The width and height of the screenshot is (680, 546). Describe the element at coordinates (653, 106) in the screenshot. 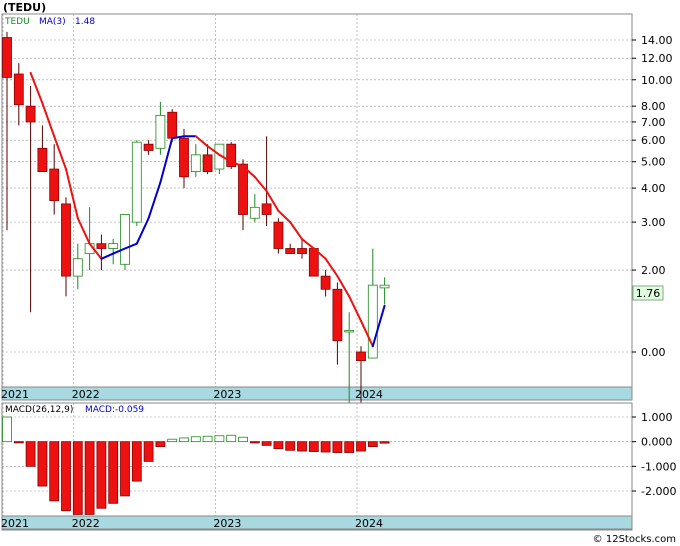

I see `price-y-tick-label: 8.00` at that location.